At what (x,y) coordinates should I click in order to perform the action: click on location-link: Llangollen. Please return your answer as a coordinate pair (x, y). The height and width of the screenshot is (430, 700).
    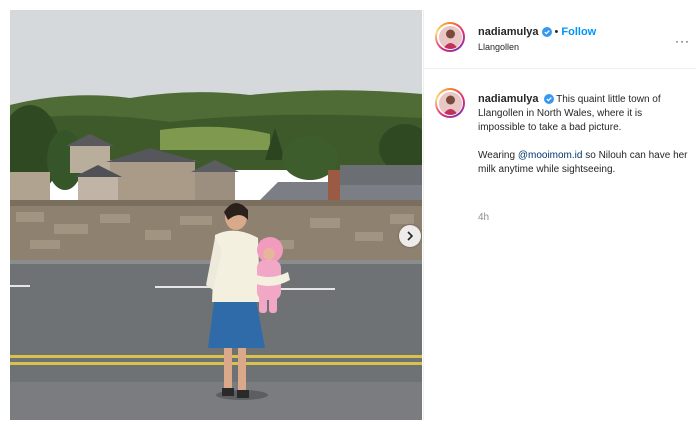
    Looking at the image, I should click on (498, 47).